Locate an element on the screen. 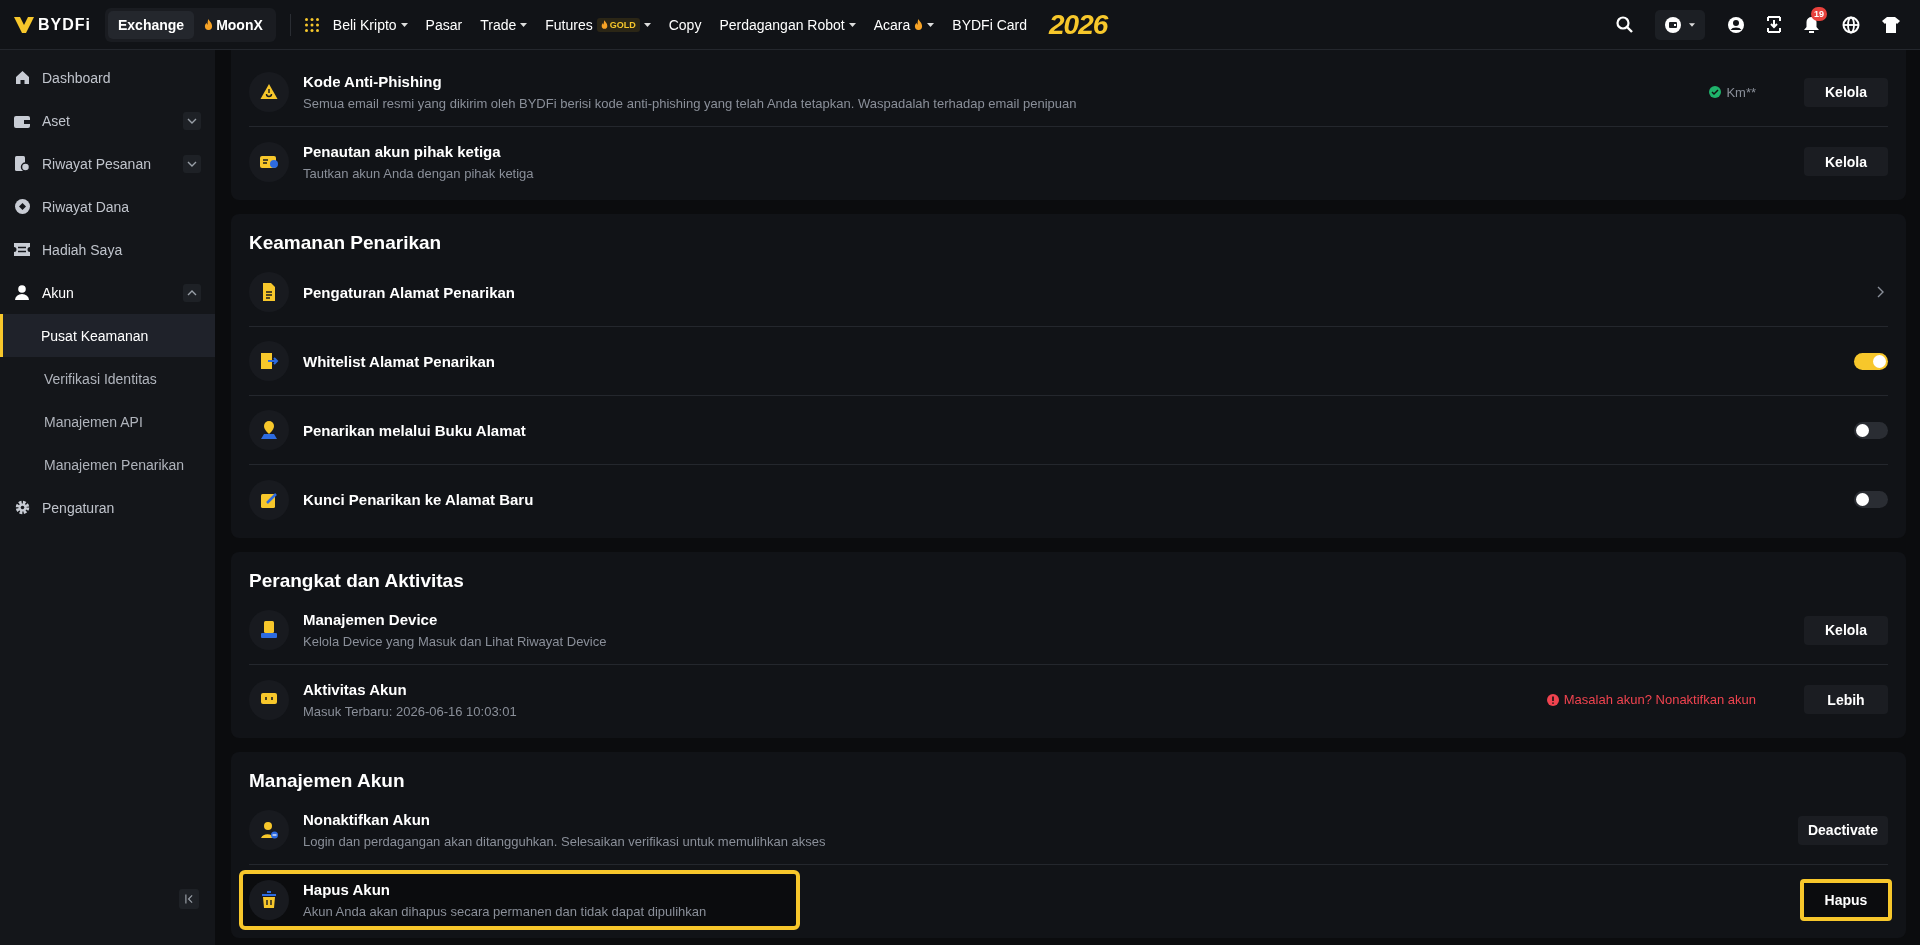 Image resolution: width=1920 pixels, height=945 pixels. download-icon is located at coordinates (1774, 24).